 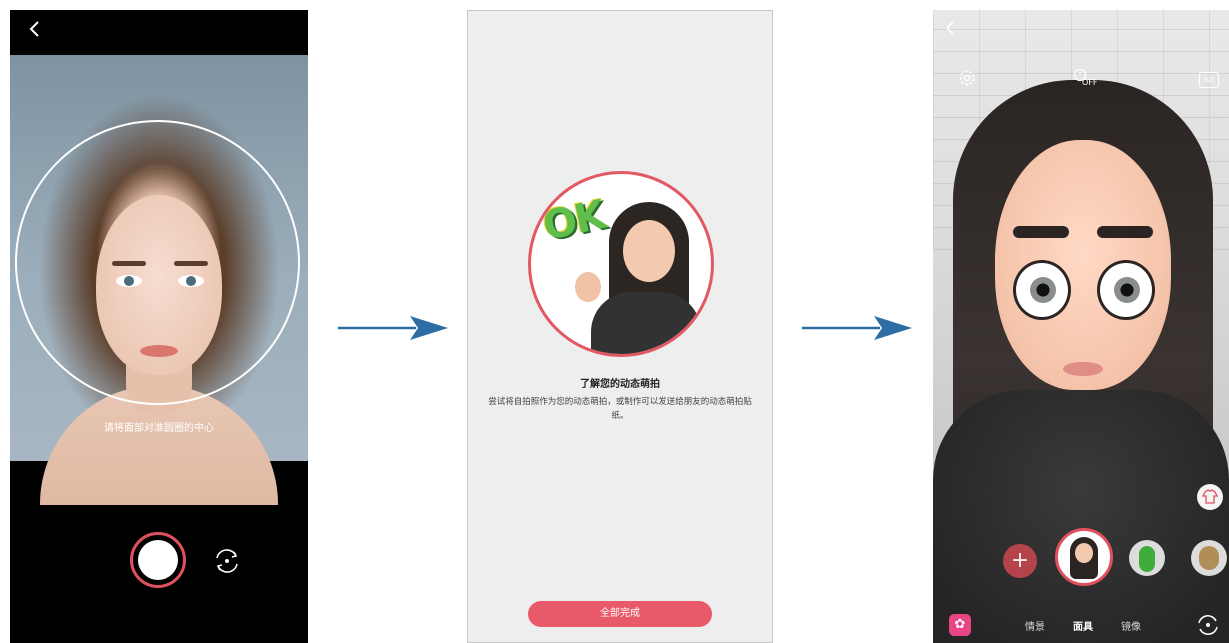 What do you see at coordinates (1081, 516) in the screenshot?
I see `emoji-sweater` at bounding box center [1081, 516].